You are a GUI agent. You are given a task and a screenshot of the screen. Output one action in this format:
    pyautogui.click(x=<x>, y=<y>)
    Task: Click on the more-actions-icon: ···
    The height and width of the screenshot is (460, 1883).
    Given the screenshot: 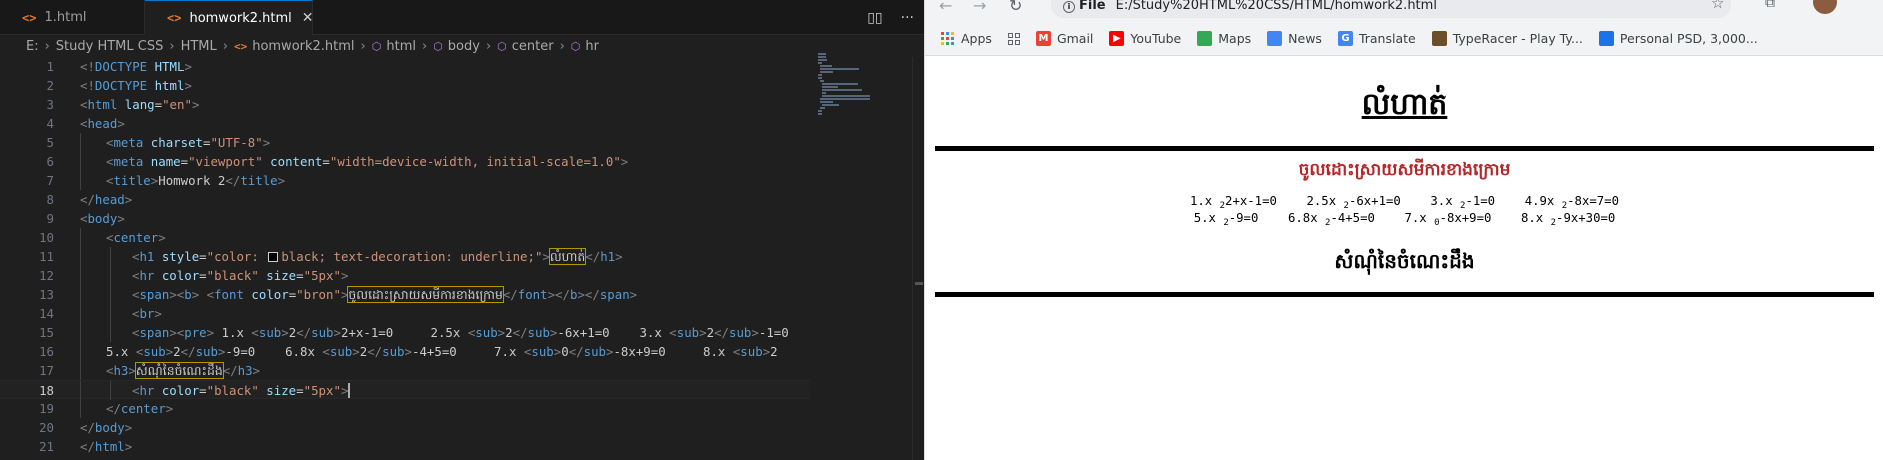 What is the action you would take?
    pyautogui.click(x=907, y=18)
    